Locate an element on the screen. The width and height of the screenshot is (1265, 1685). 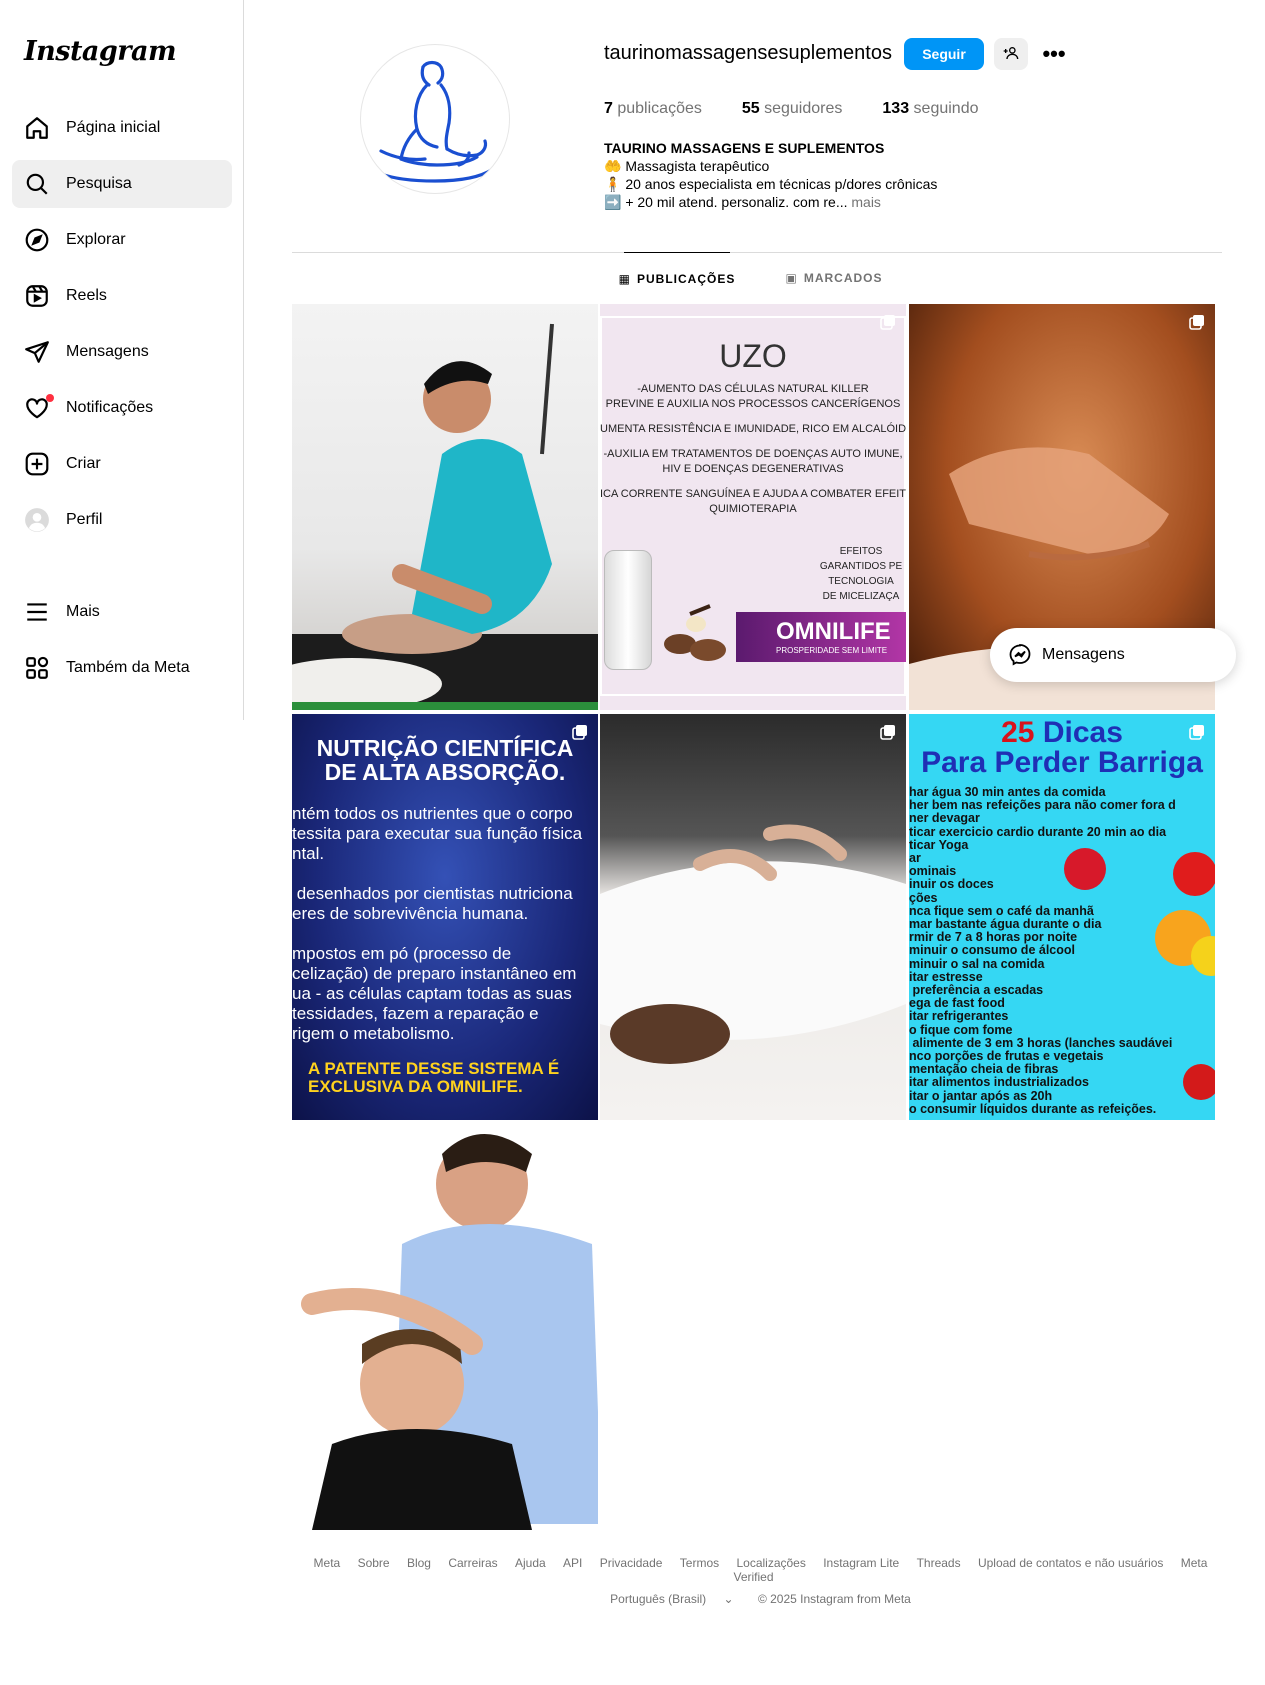
profile-avatar is located at coordinates (435, 119).